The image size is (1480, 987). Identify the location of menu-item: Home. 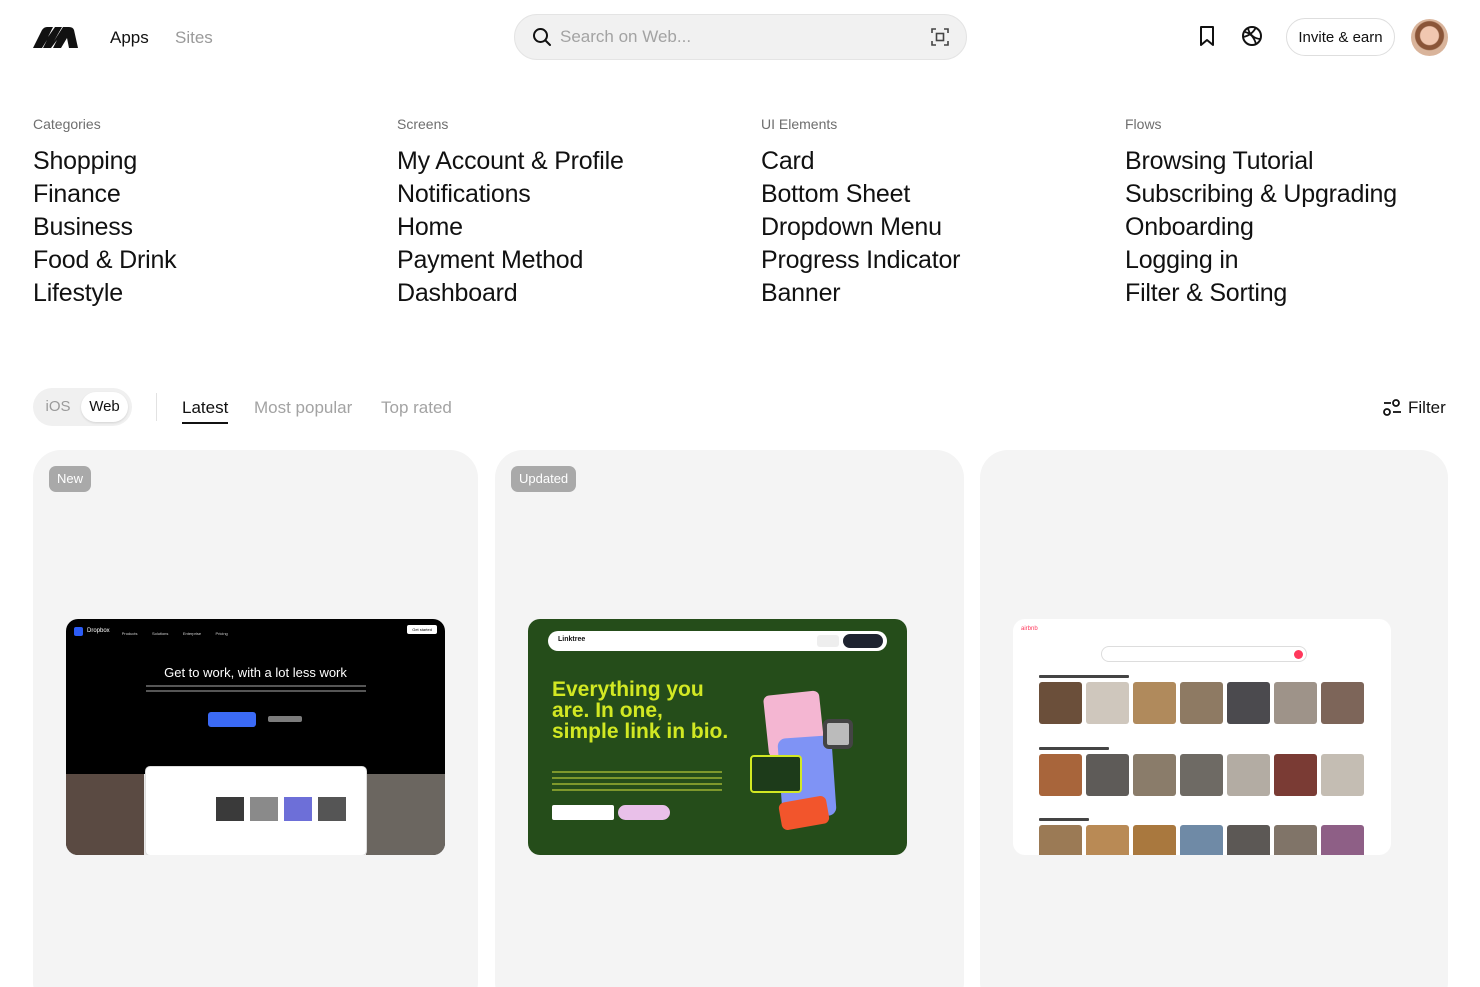
(567, 227).